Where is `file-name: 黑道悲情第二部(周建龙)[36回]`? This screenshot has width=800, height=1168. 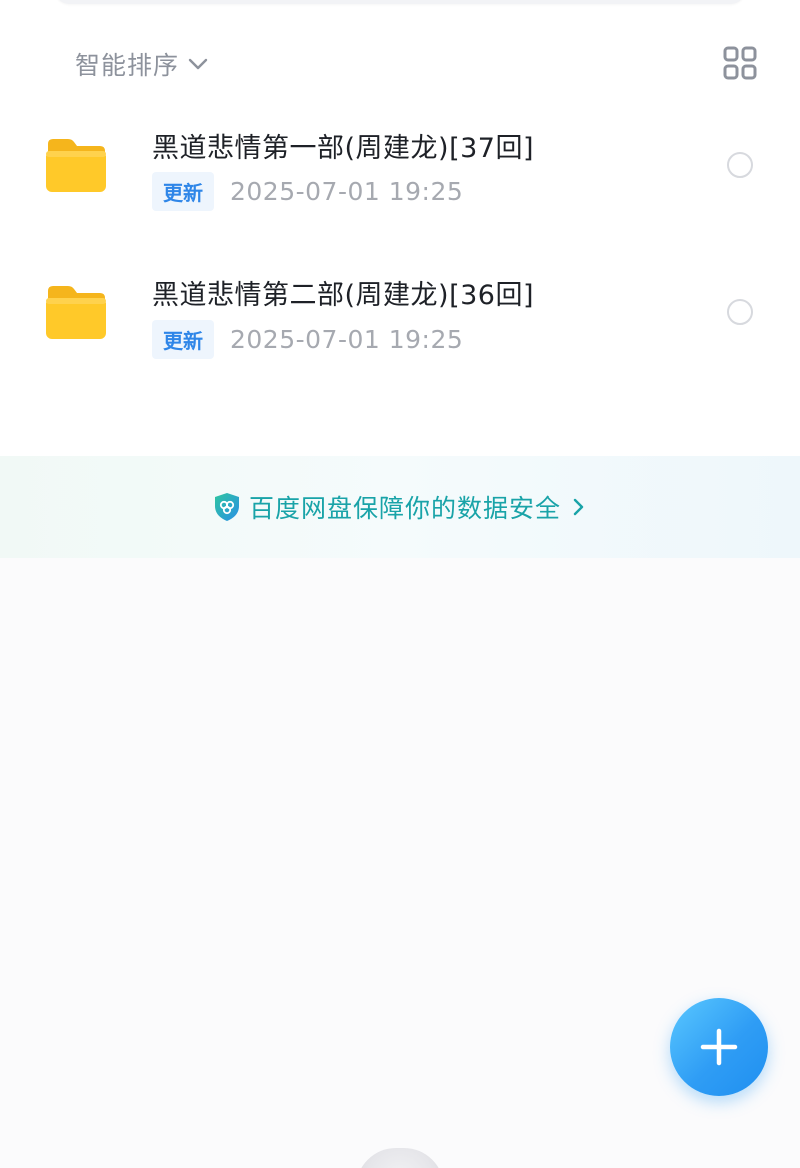
file-name: 黑道悲情第二部(周建龙)[36回] is located at coordinates (343, 295).